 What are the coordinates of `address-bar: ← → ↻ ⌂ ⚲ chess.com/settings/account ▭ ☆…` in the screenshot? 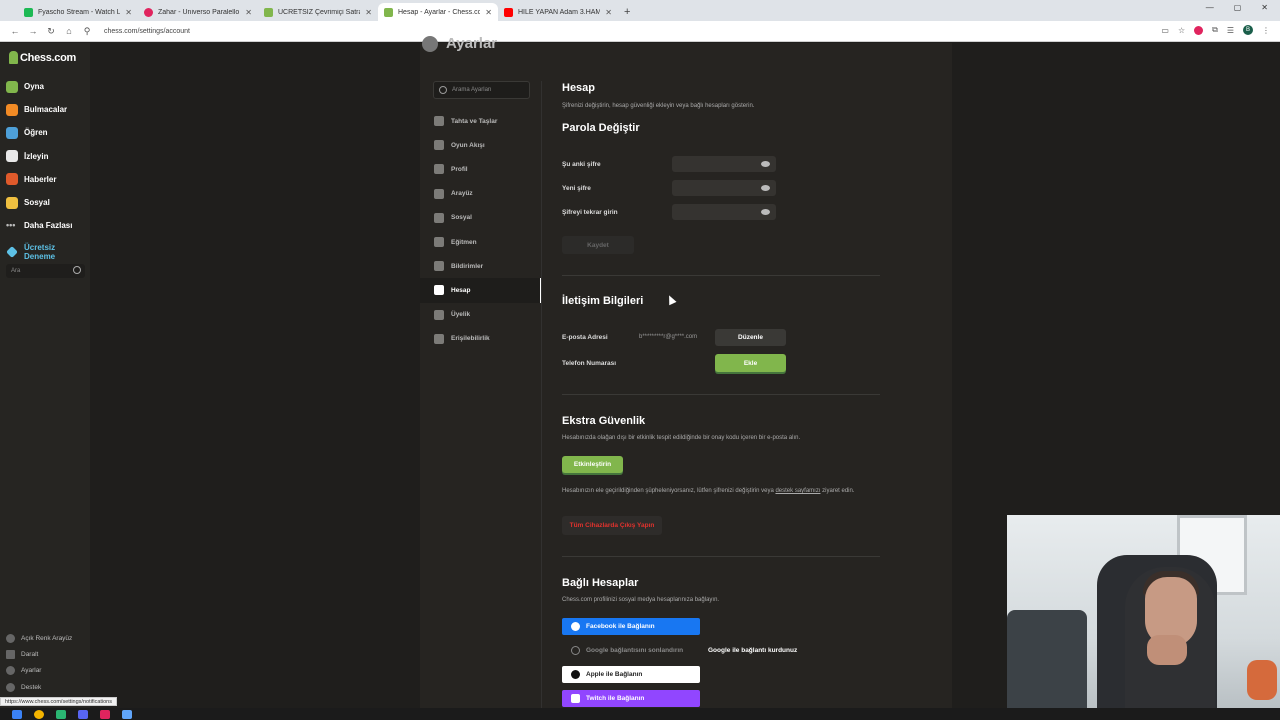 It's located at (640, 31).